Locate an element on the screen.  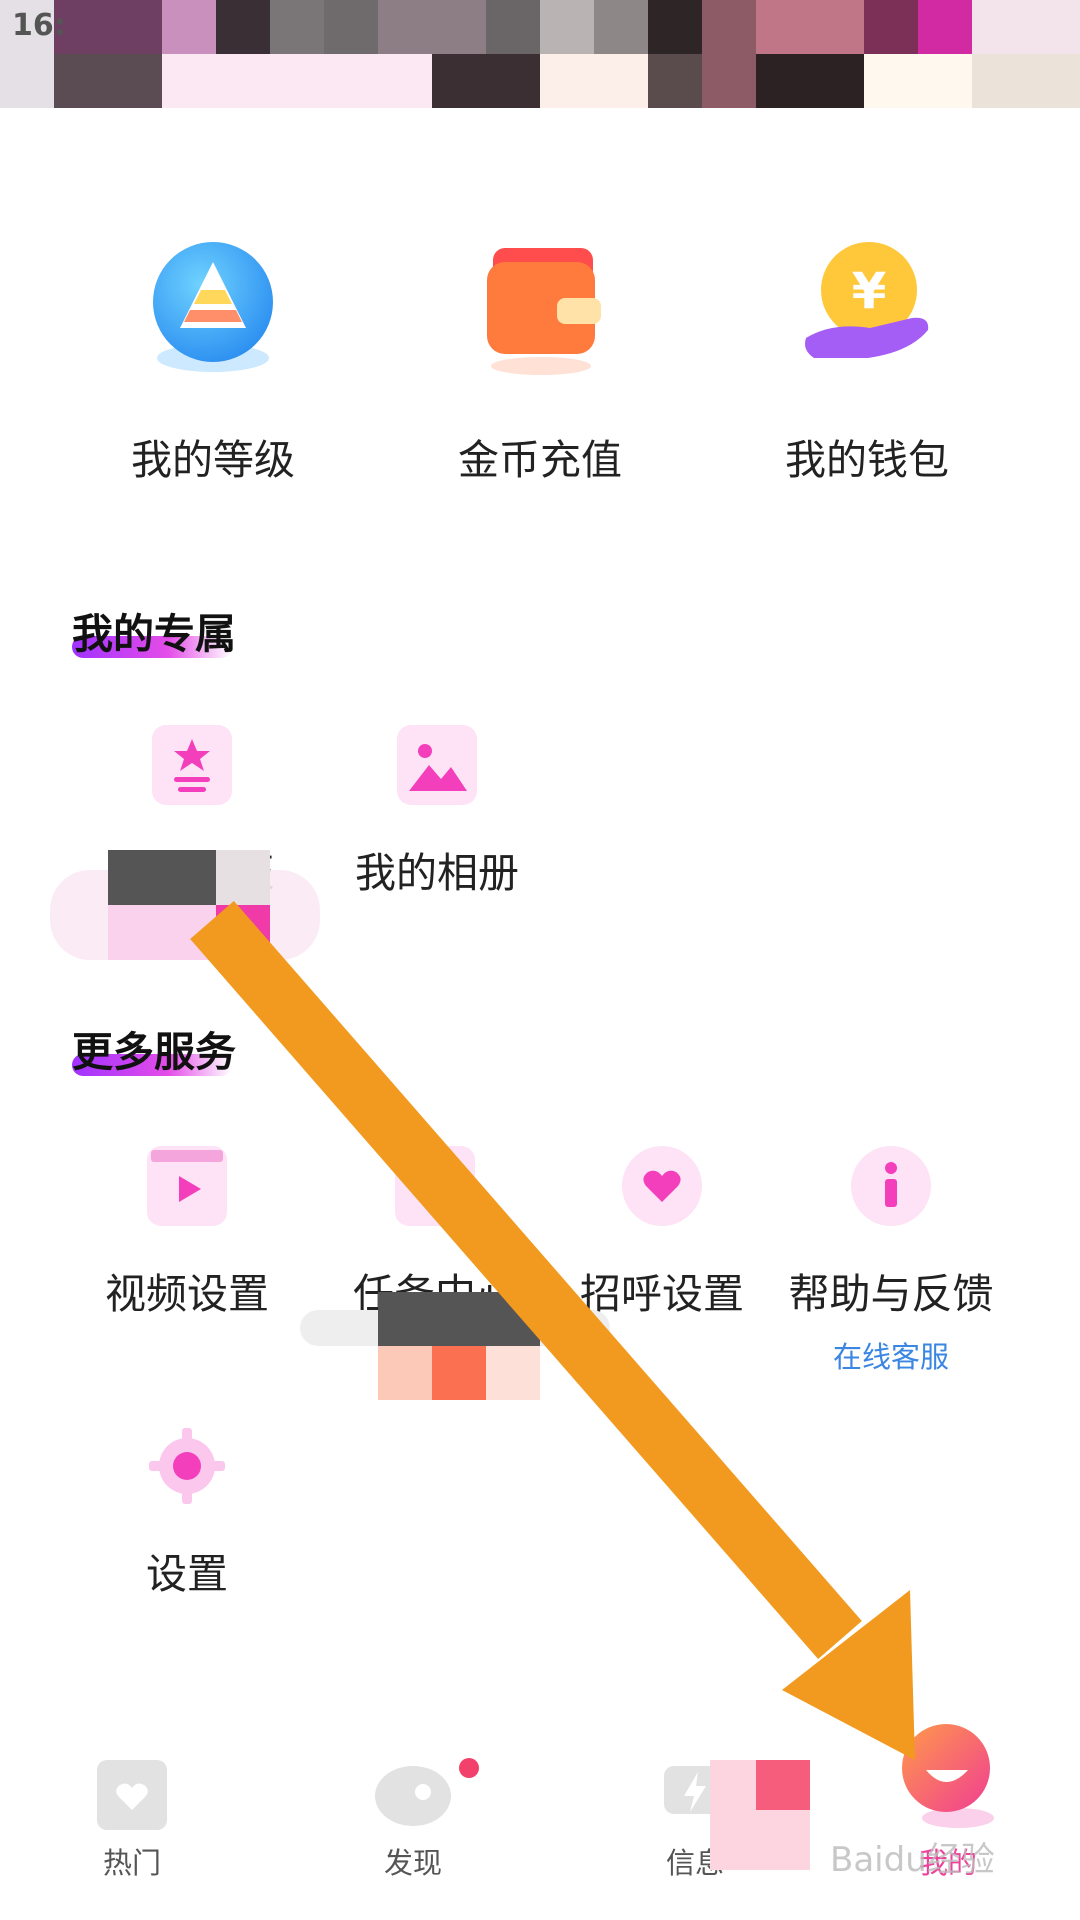
my-wallet-label: 我的钱包 is located at coordinates (867, 460).